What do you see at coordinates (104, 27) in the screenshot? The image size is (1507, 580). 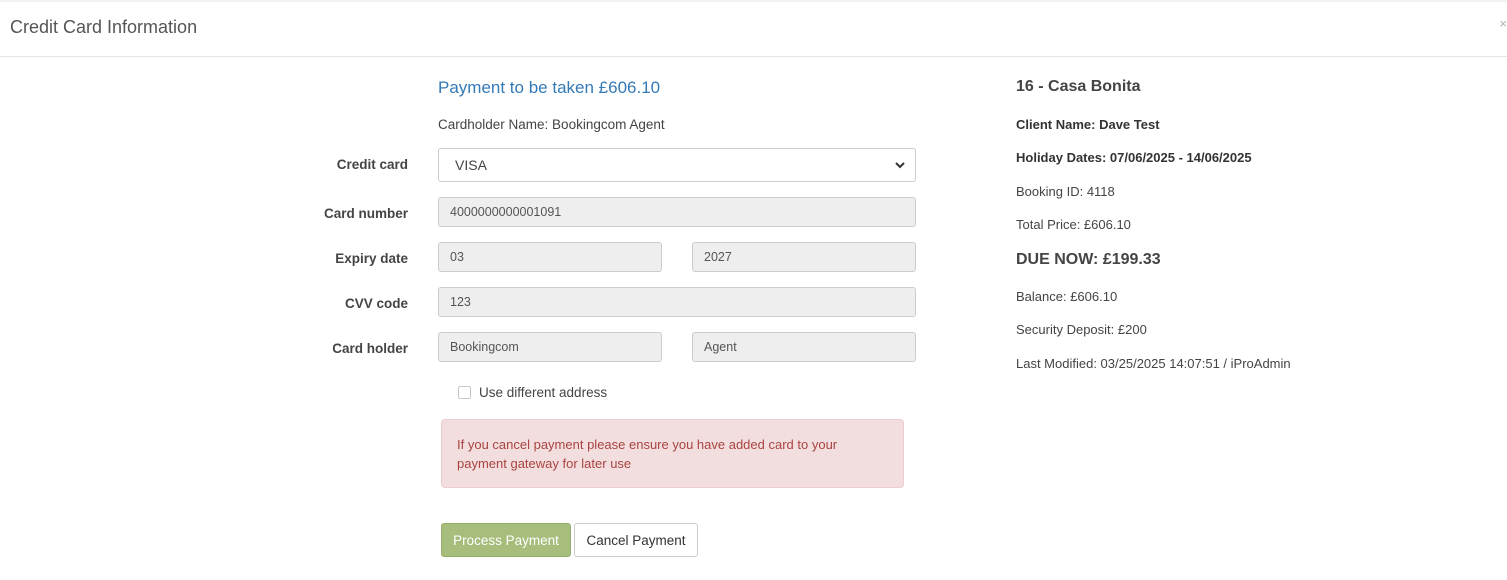 I see `modal-title: Credit Card Information` at bounding box center [104, 27].